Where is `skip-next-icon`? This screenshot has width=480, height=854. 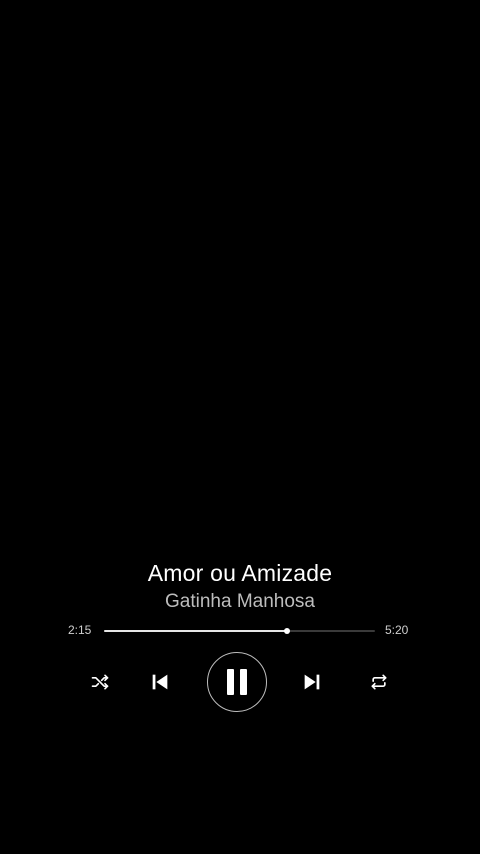 skip-next-icon is located at coordinates (312, 682).